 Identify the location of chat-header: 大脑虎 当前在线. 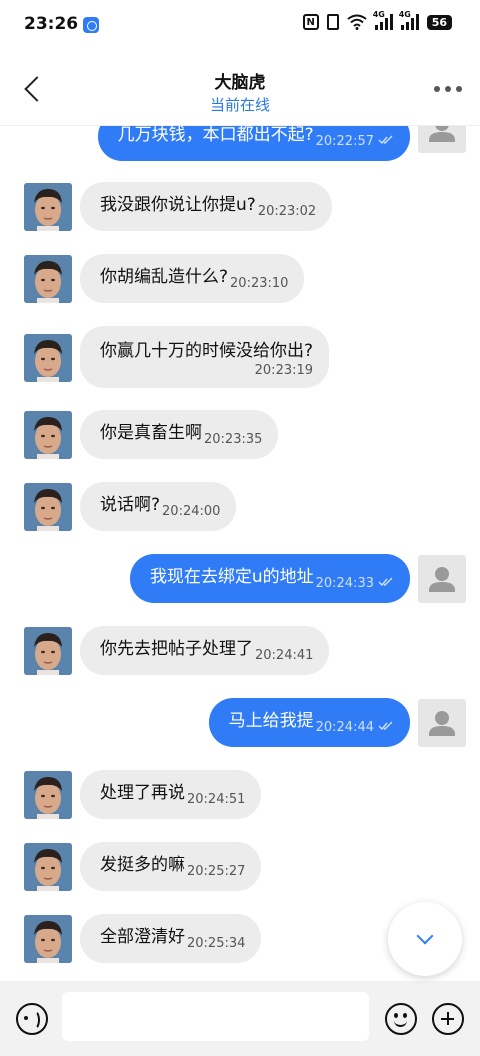
(240, 90).